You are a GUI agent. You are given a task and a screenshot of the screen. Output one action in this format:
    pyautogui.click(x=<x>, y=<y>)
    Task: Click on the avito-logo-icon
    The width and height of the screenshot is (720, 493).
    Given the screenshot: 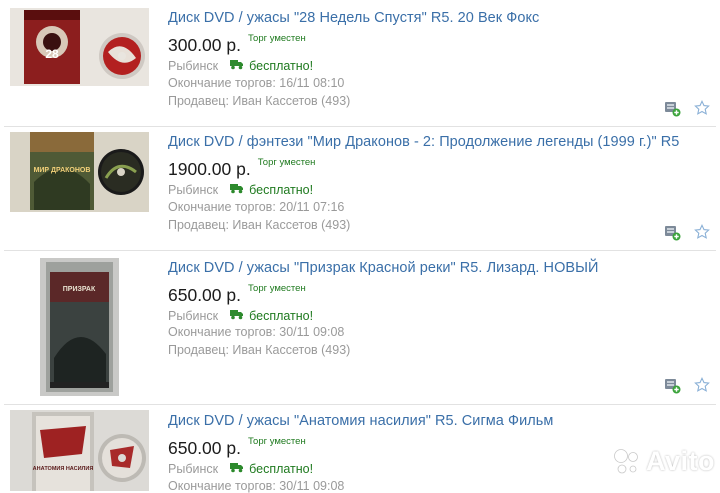 What is the action you would take?
    pyautogui.click(x=626, y=460)
    